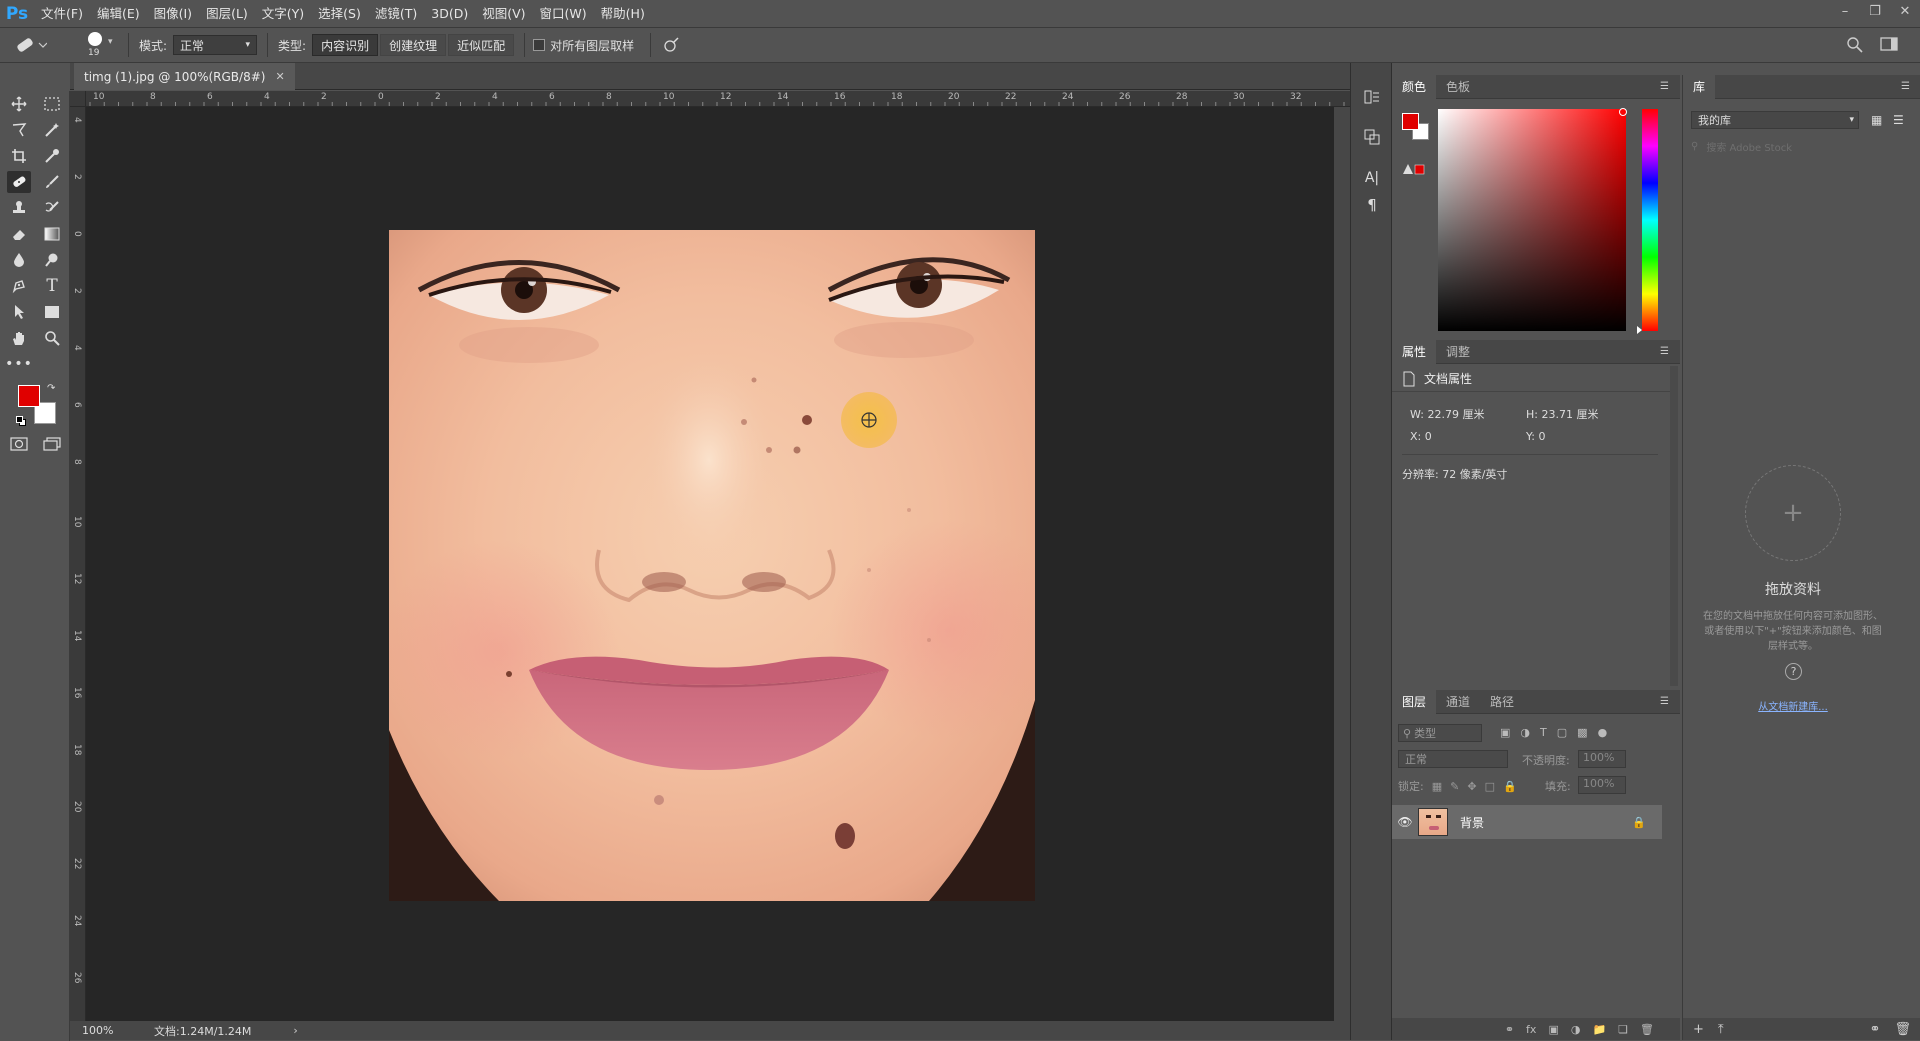 This screenshot has width=1920, height=1041. What do you see at coordinates (1372, 137) in the screenshot?
I see `properties-panel-icon` at bounding box center [1372, 137].